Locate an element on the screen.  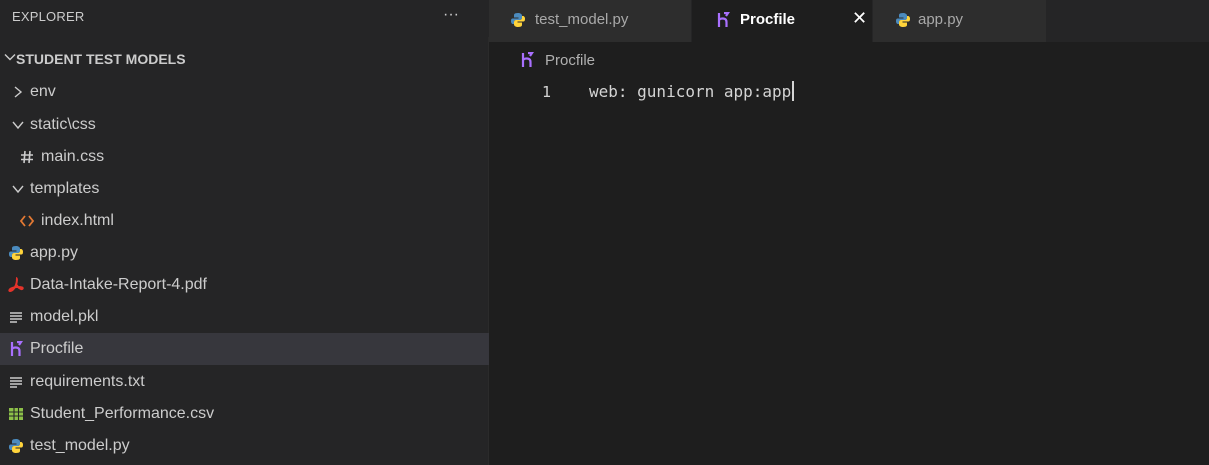
code-text: web: gunicorn app:app is located at coordinates (690, 91).